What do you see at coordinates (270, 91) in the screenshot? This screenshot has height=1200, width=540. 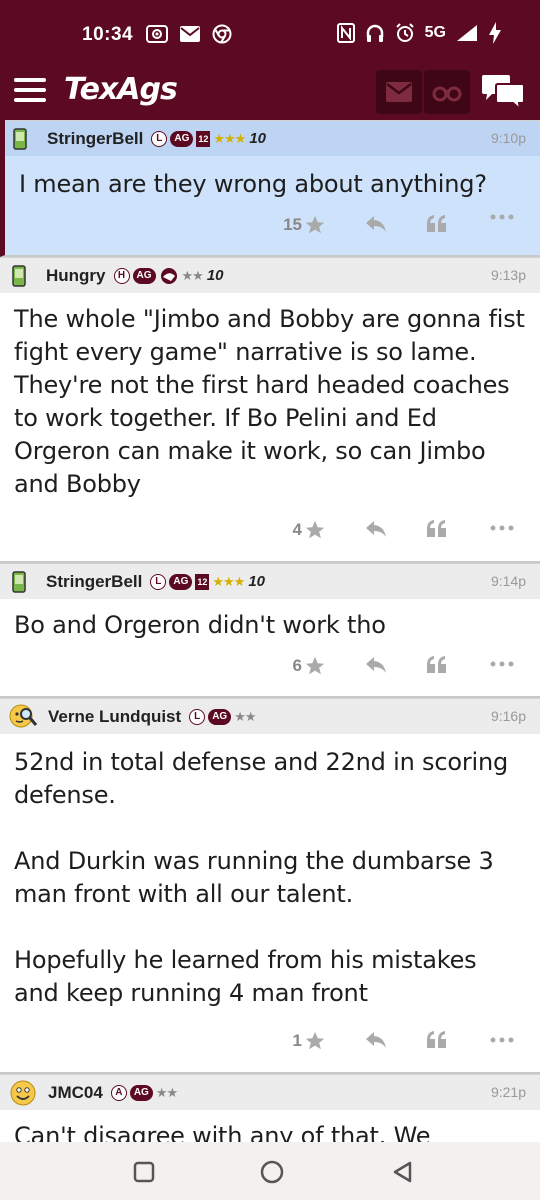 I see `app-header: TexAgs` at bounding box center [270, 91].